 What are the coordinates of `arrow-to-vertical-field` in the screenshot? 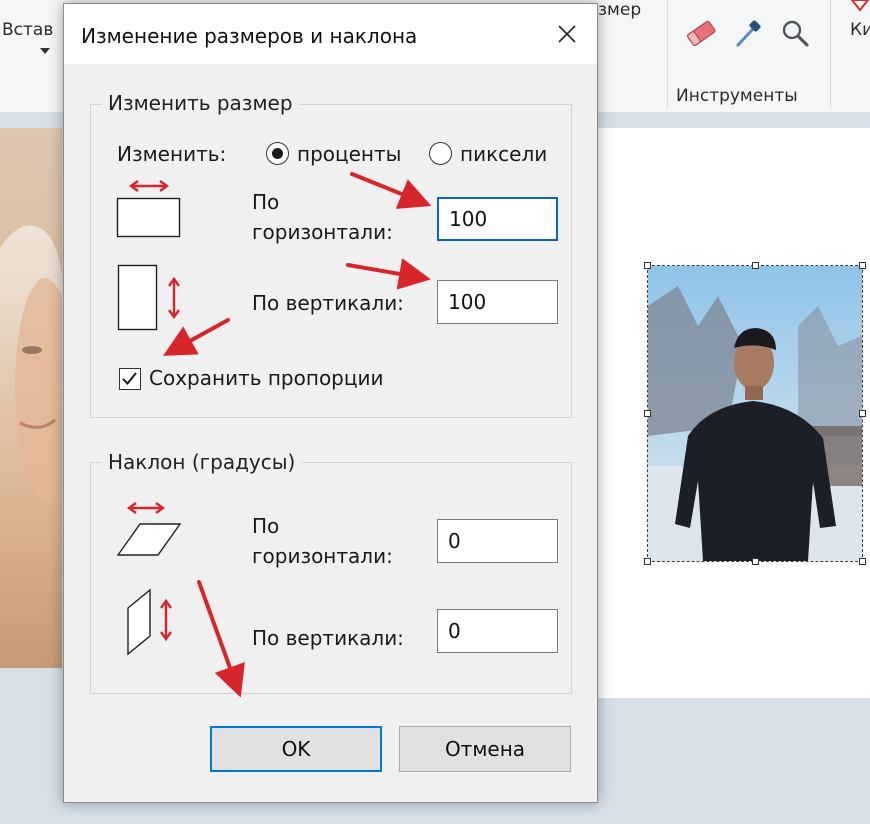 It's located at (388, 274).